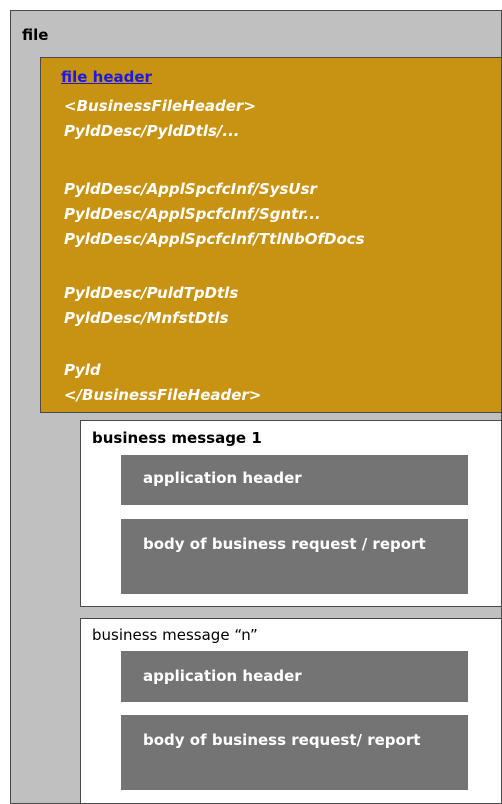 This screenshot has width=502, height=804. Describe the element at coordinates (294, 556) in the screenshot. I see `message-1-body: body of business request / report` at that location.